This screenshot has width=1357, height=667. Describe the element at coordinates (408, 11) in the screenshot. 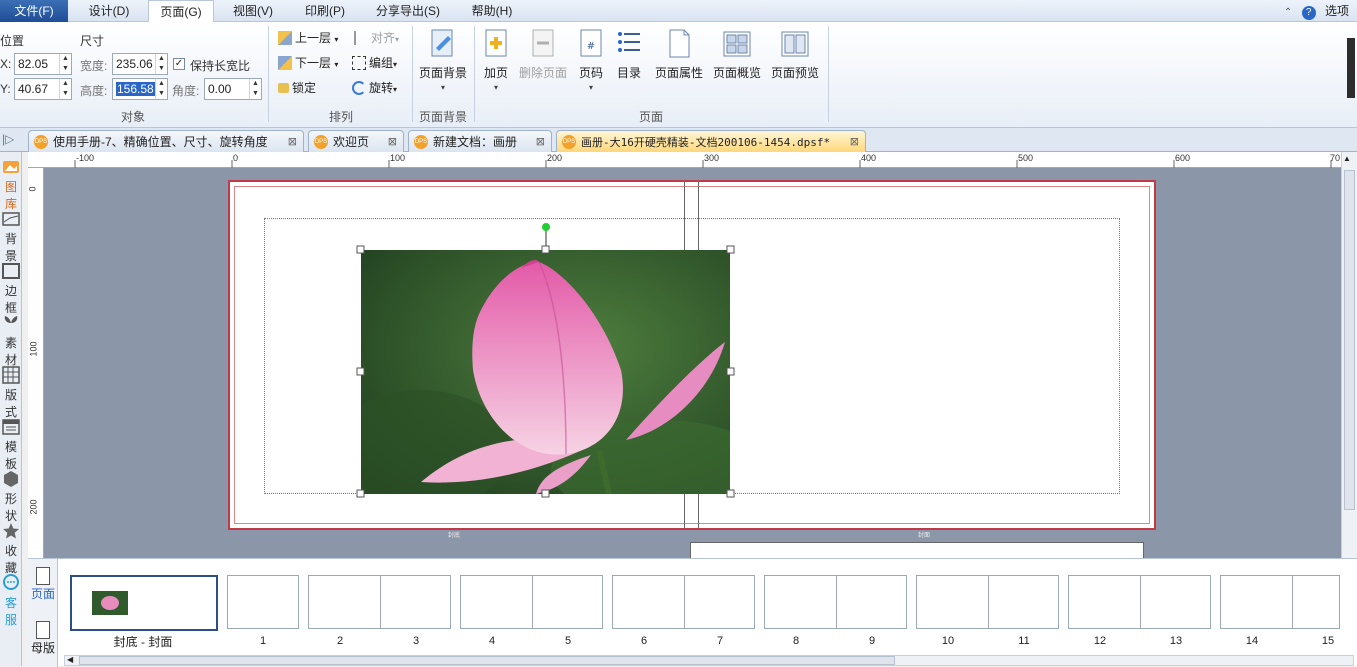

I see `menu-share-export: 分享导出(S)` at that location.